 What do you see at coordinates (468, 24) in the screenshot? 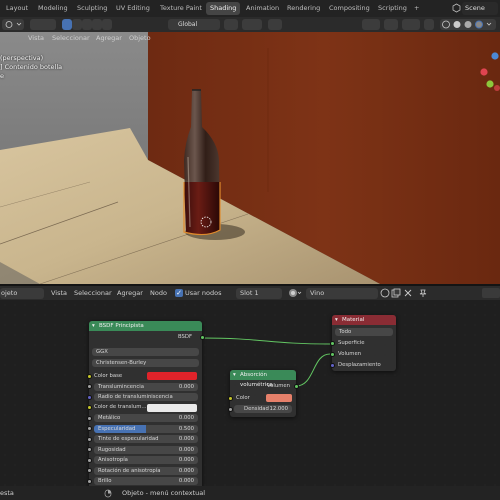
I see `shading-mode-buttons` at bounding box center [468, 24].